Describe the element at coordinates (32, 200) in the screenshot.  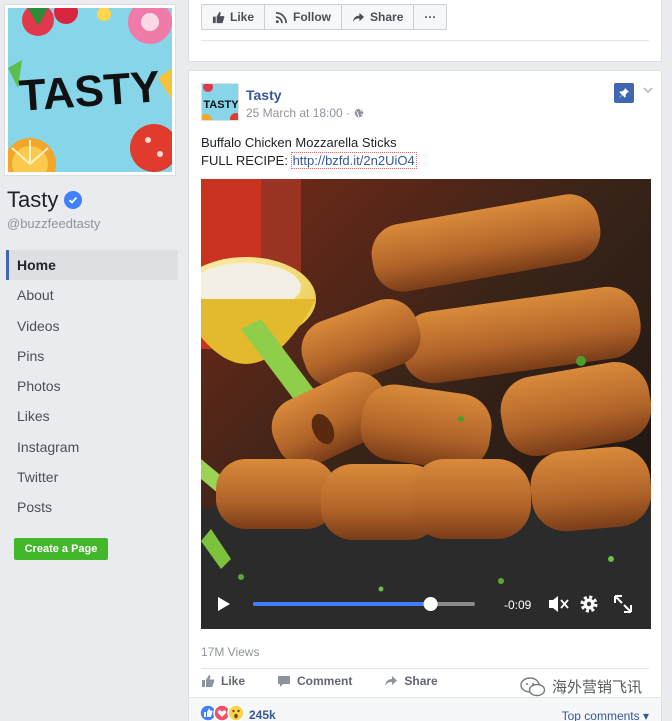
I see `page-name: Tasty` at that location.